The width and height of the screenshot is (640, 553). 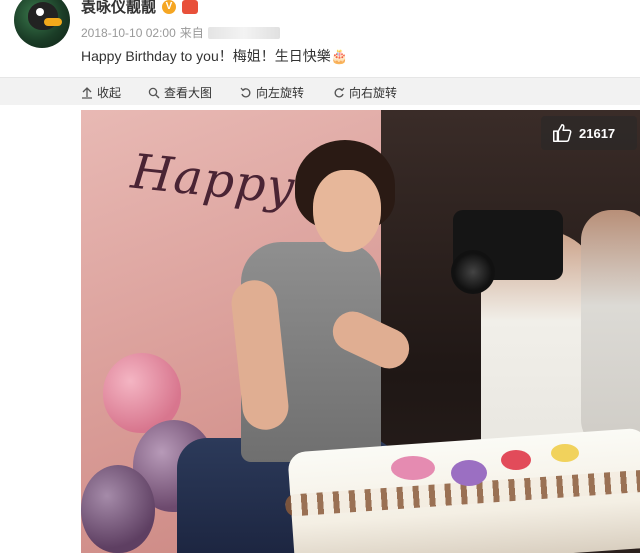 I want to click on purple-balloon, so click(x=118, y=509).